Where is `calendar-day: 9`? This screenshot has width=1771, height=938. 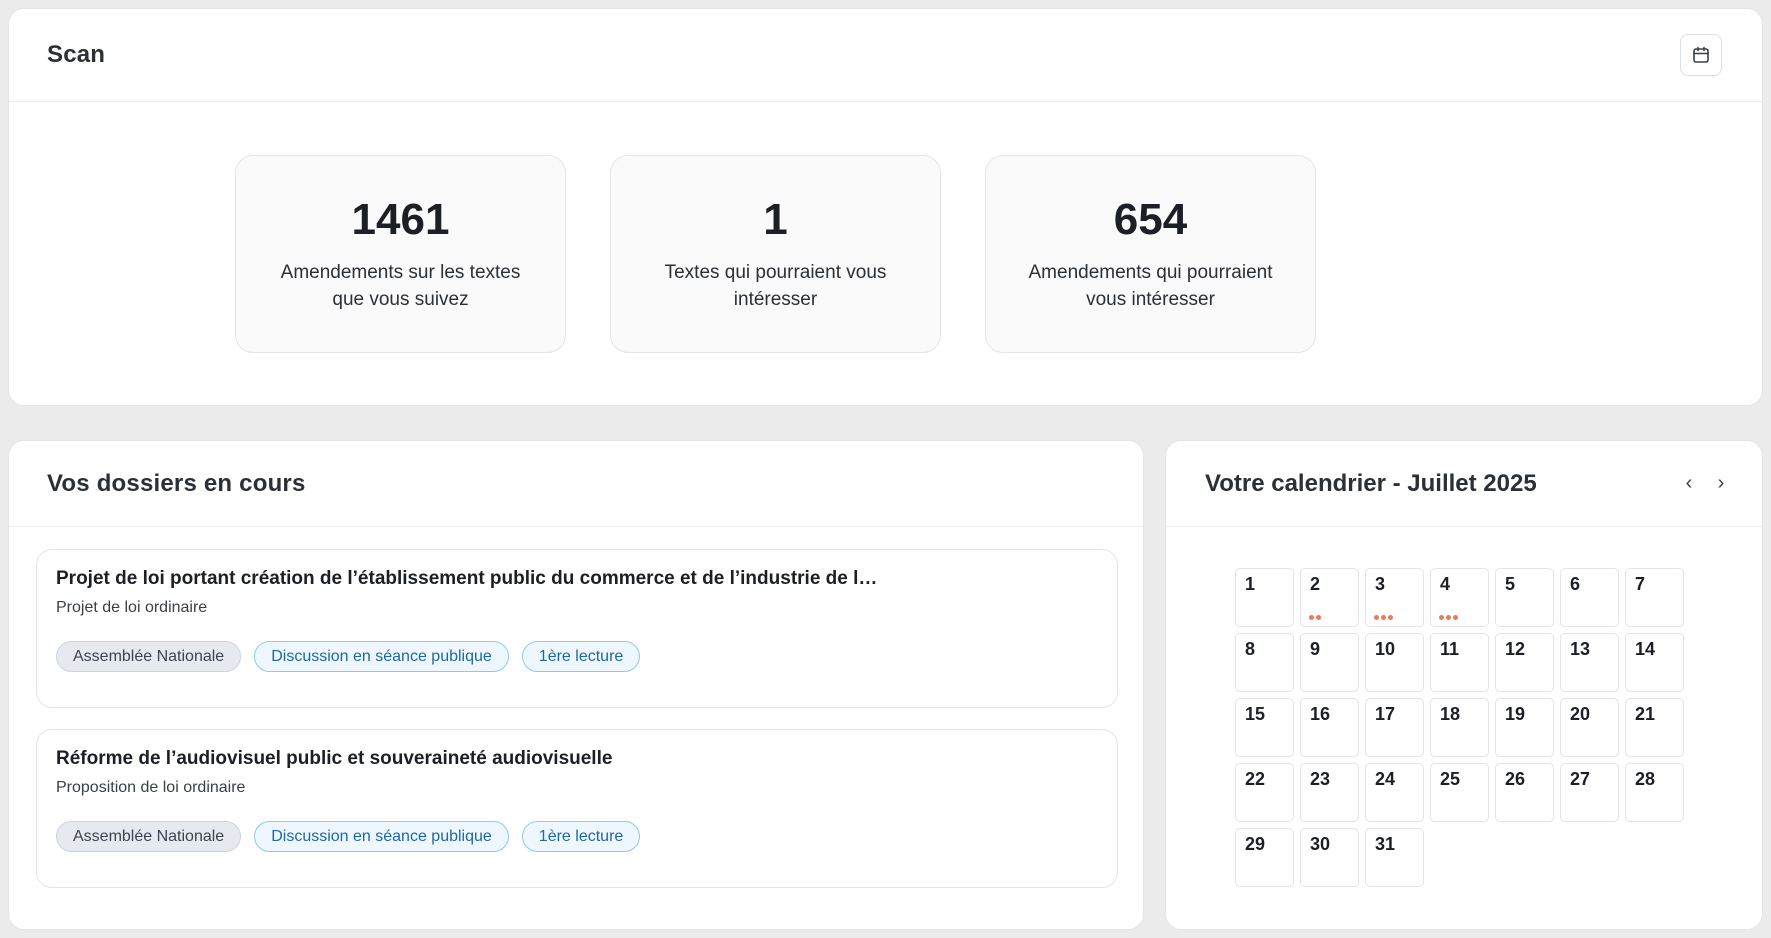 calendar-day: 9 is located at coordinates (1329, 662).